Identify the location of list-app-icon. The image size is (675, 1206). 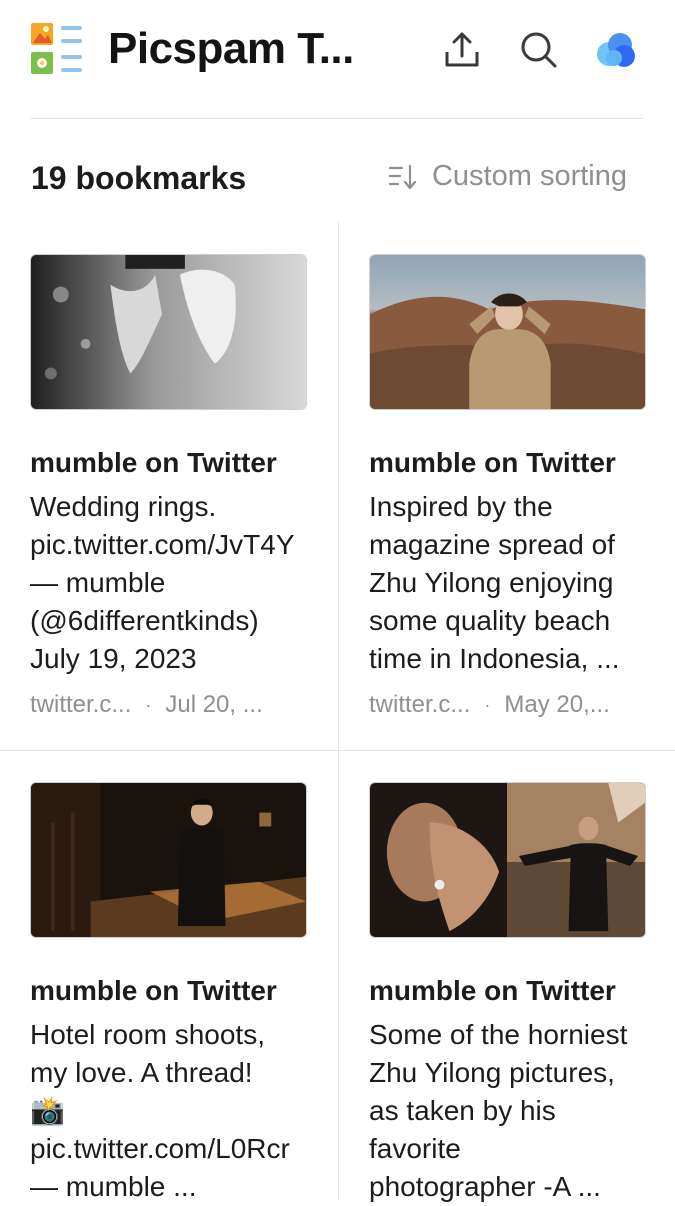
(57, 49).